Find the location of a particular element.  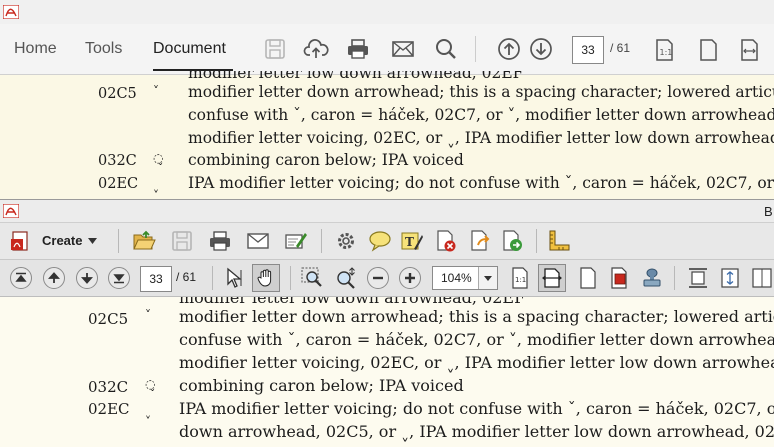

send-document-icon is located at coordinates (512, 241).